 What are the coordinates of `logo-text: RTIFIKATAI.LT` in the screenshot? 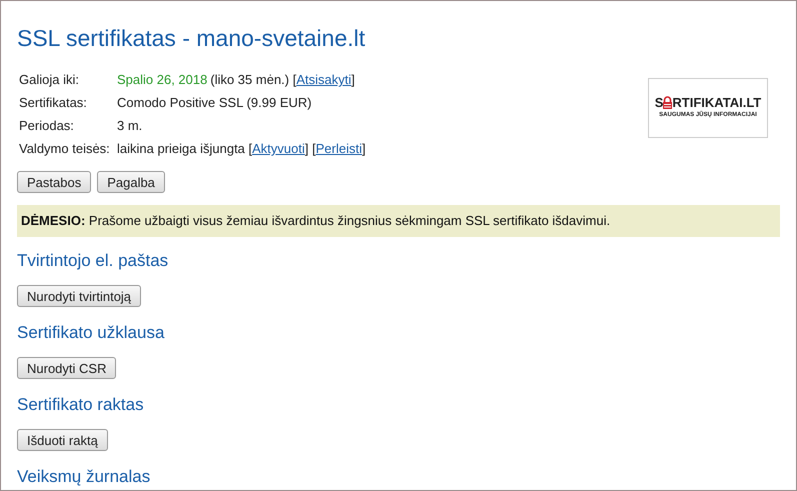 It's located at (717, 102).